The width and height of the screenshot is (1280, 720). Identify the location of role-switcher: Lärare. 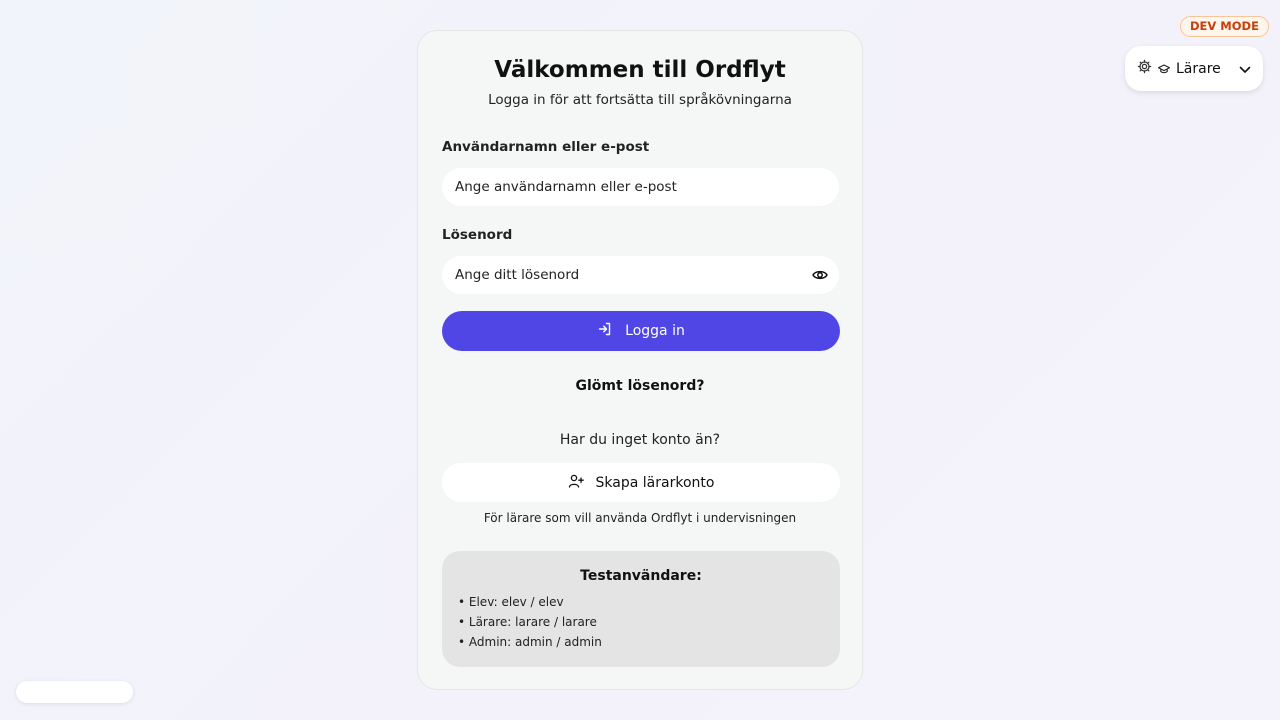
(1194, 68).